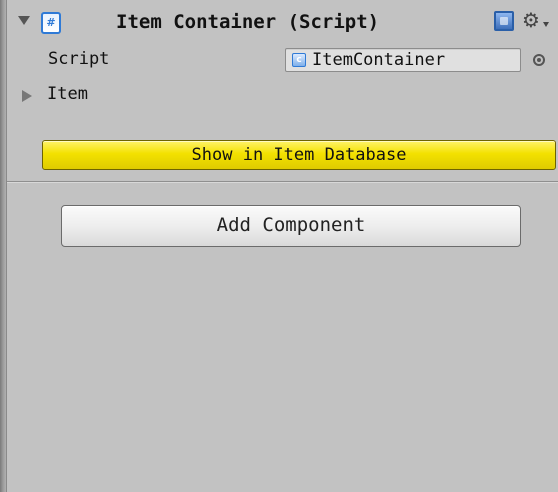 The image size is (558, 492). What do you see at coordinates (539, 60) in the screenshot?
I see `object-picker-icon` at bounding box center [539, 60].